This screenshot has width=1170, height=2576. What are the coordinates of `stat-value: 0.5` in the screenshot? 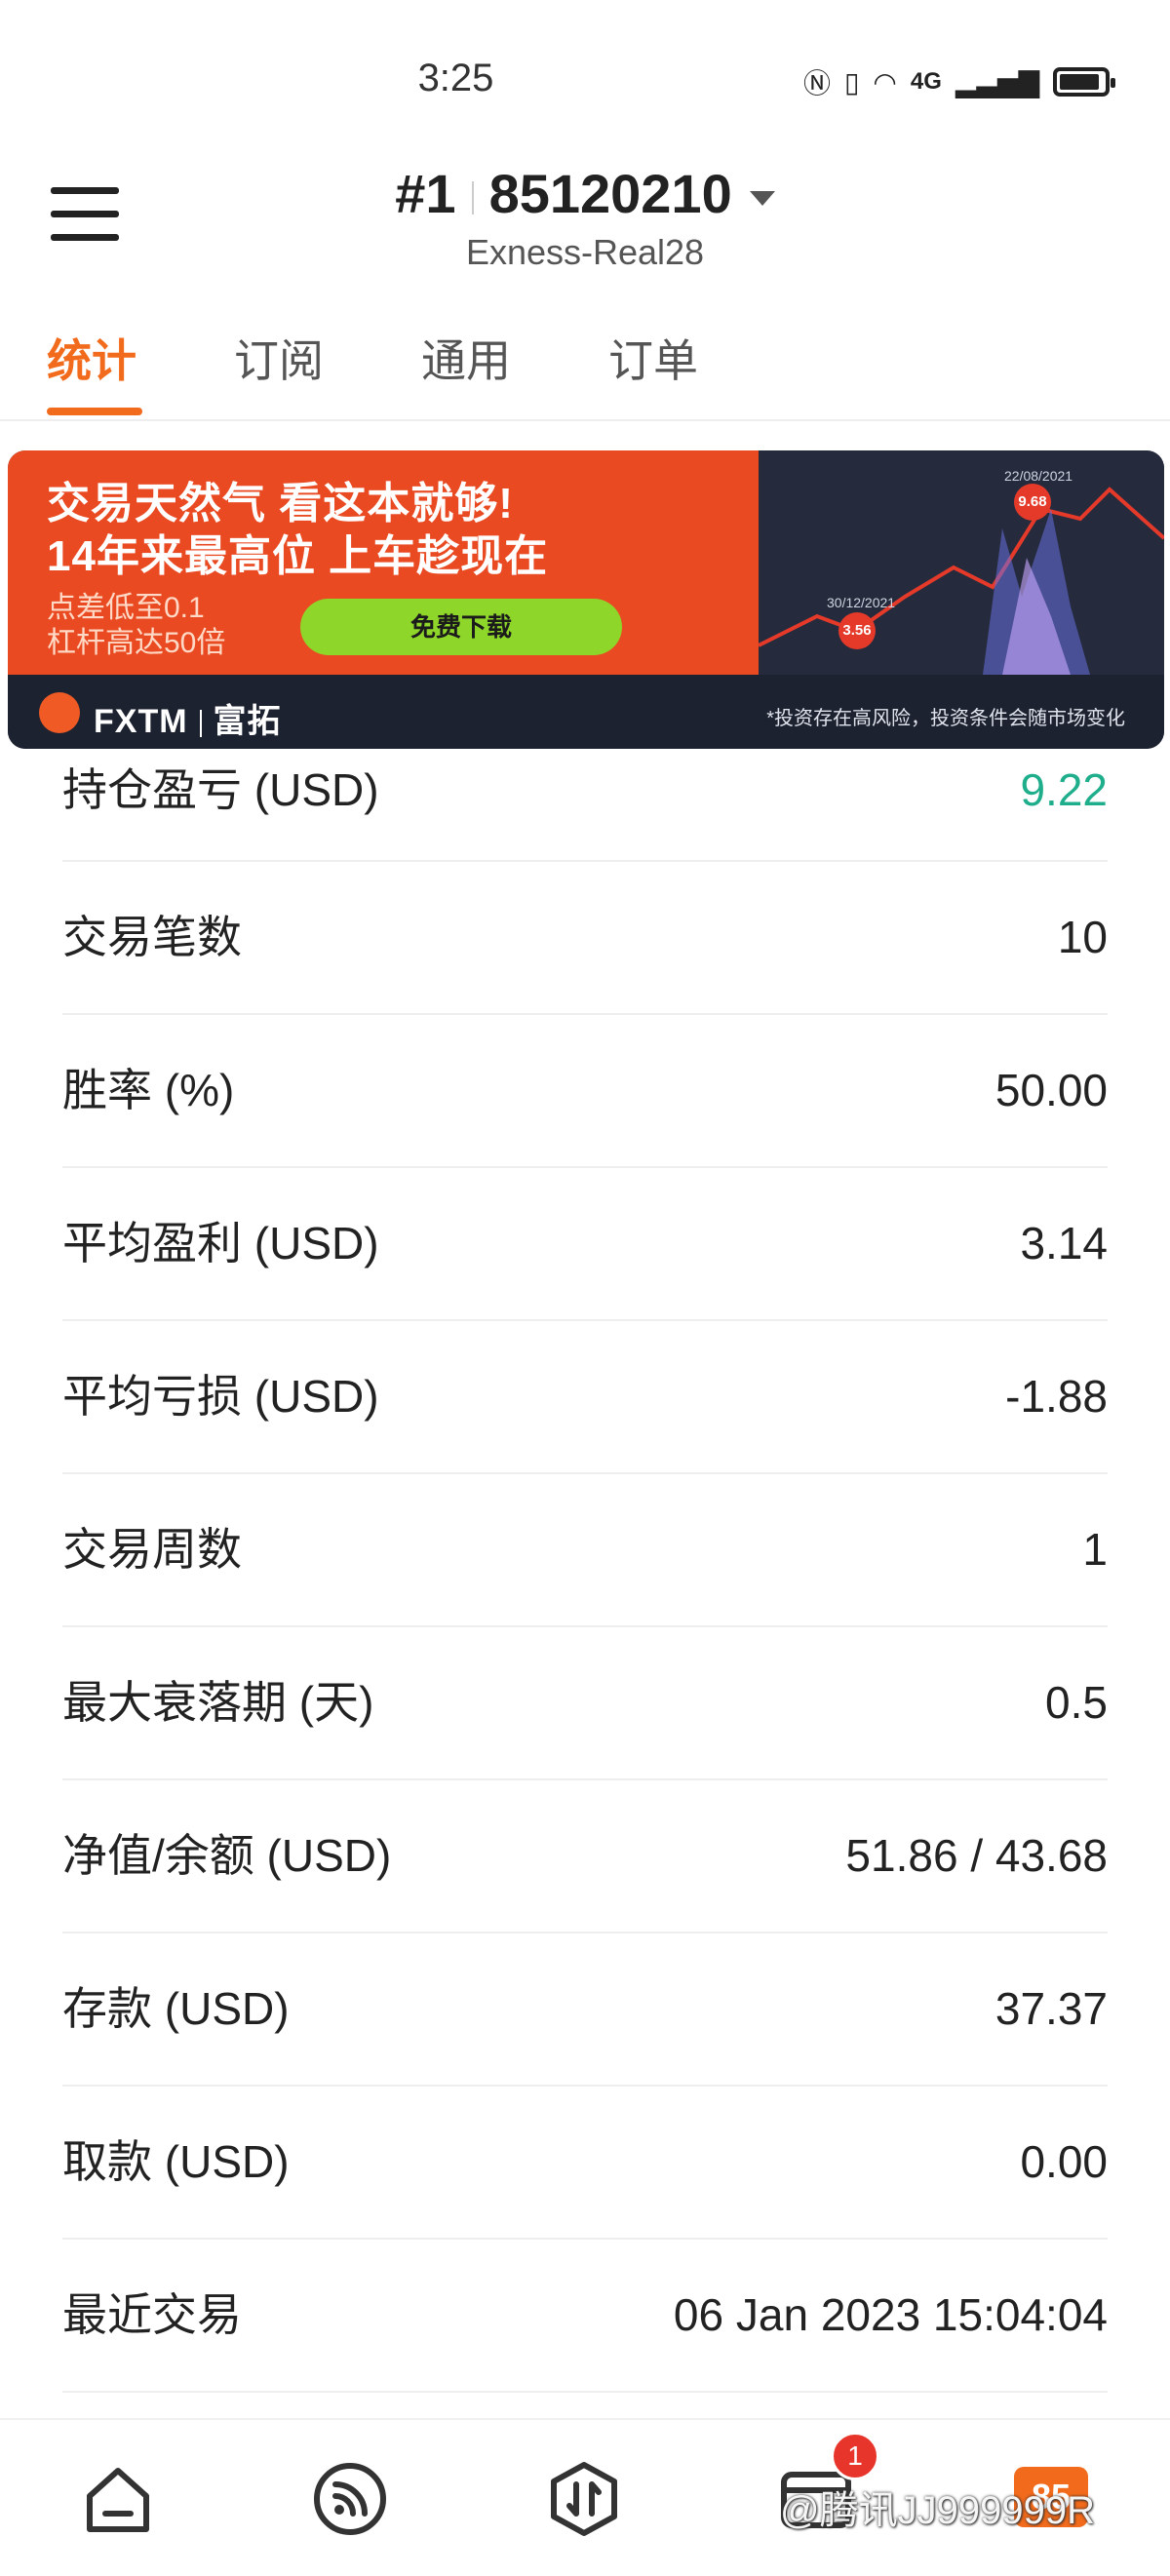 It's located at (1076, 1702).